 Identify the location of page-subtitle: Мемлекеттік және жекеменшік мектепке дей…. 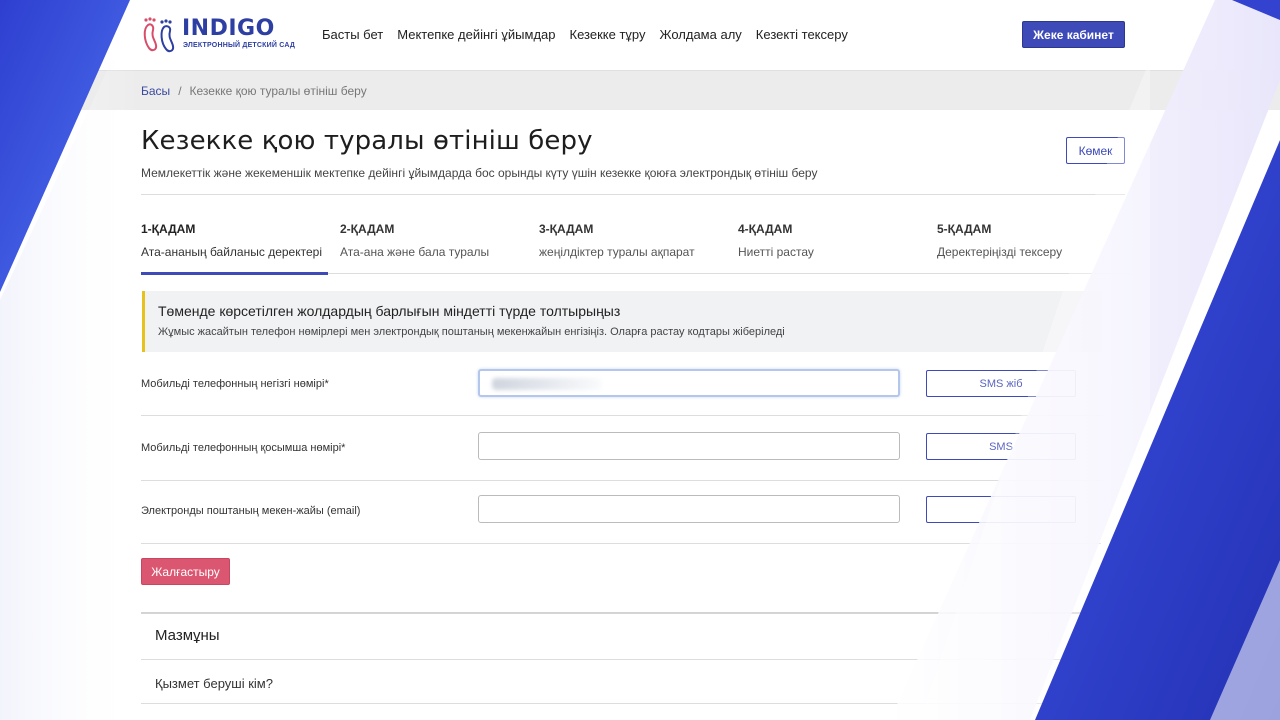
(479, 173).